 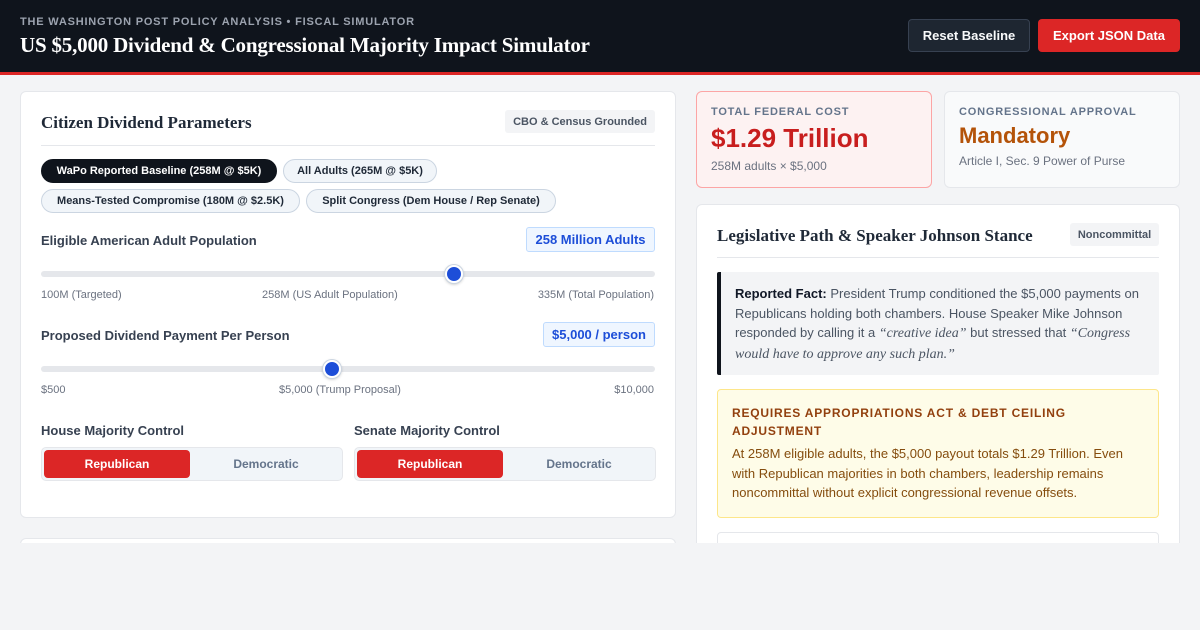 What do you see at coordinates (599, 334) in the screenshot?
I see `payment-value: $5,000 / person` at bounding box center [599, 334].